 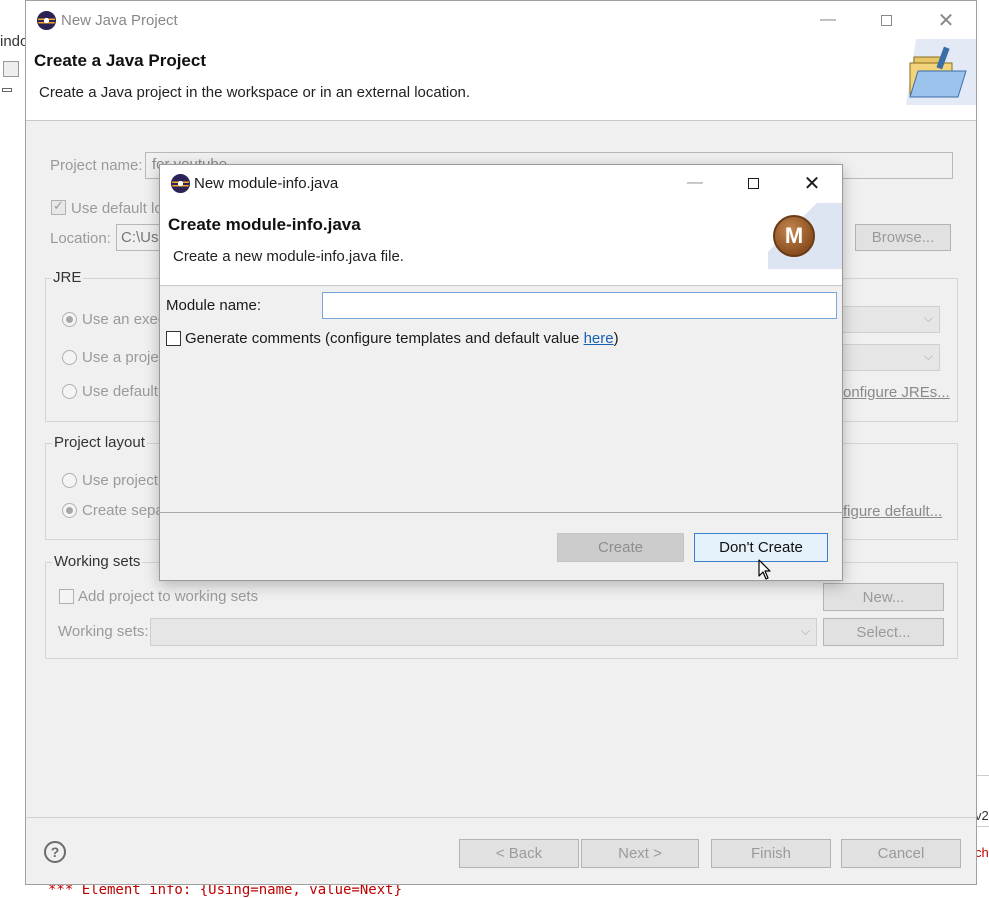 I want to click on create-button: Create, so click(x=620, y=547).